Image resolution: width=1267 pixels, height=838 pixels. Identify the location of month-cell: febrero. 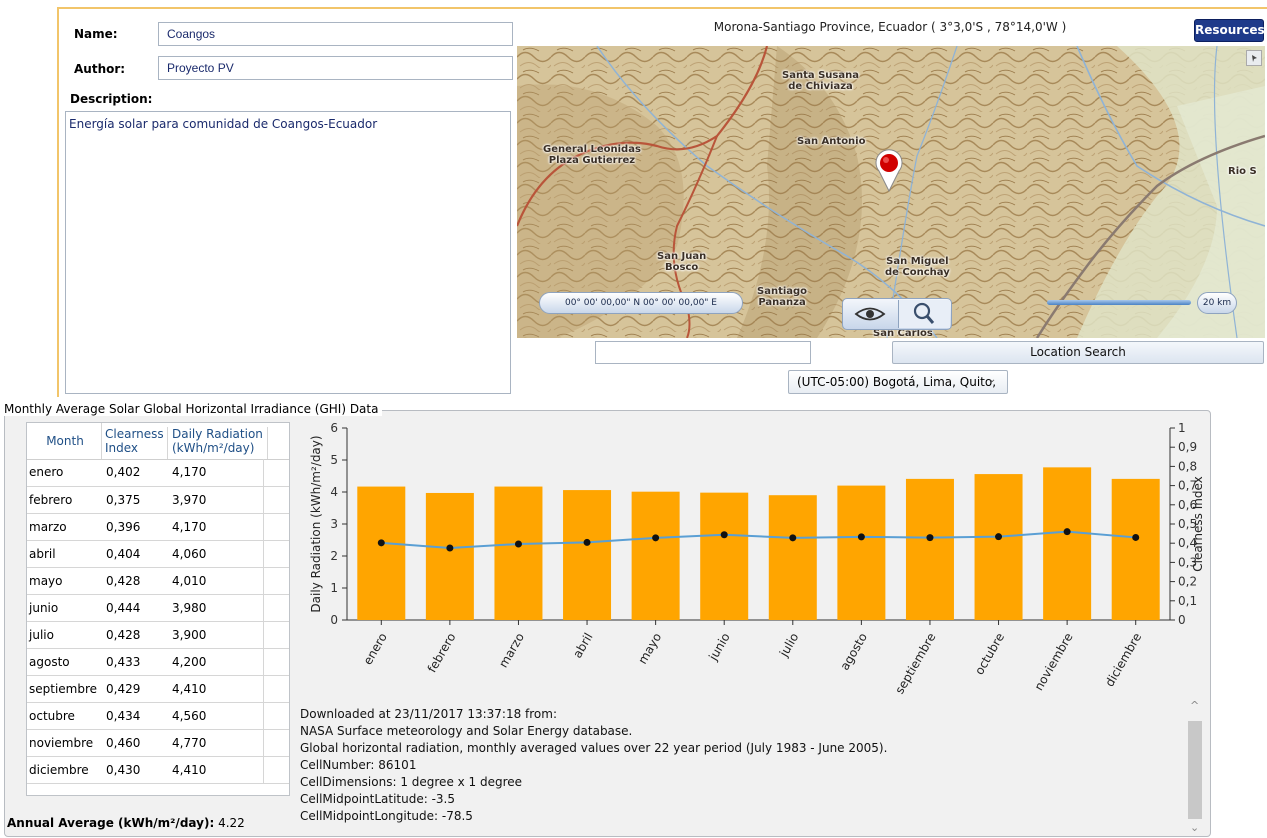
(64, 500).